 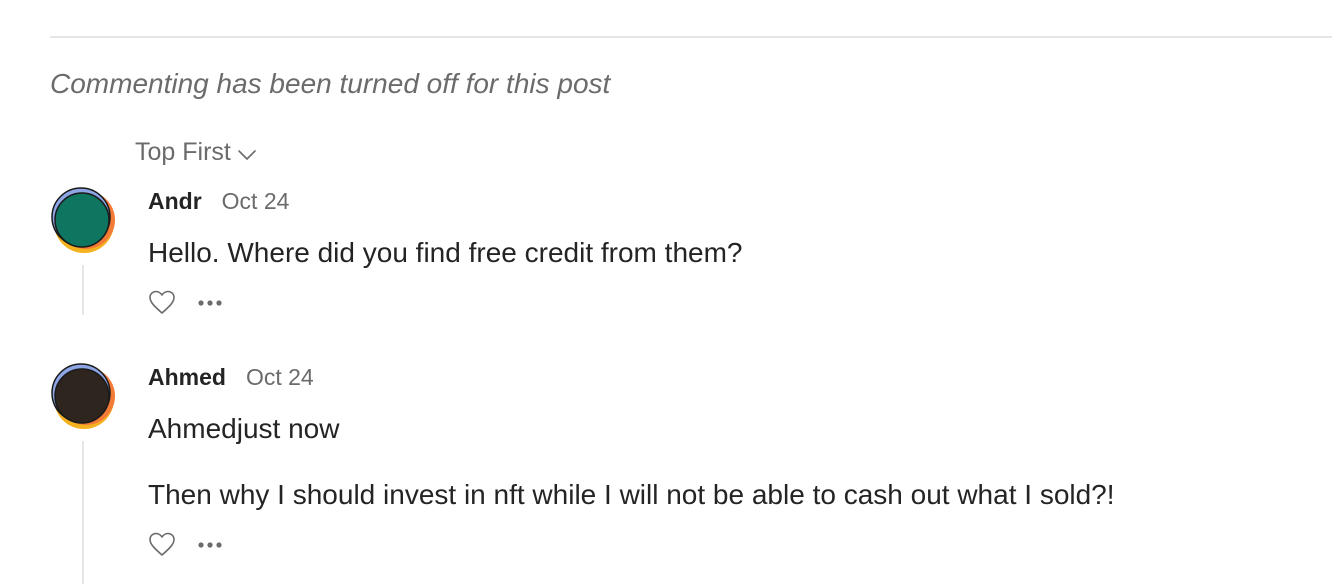 What do you see at coordinates (247, 154) in the screenshot?
I see `chevron-down-icon` at bounding box center [247, 154].